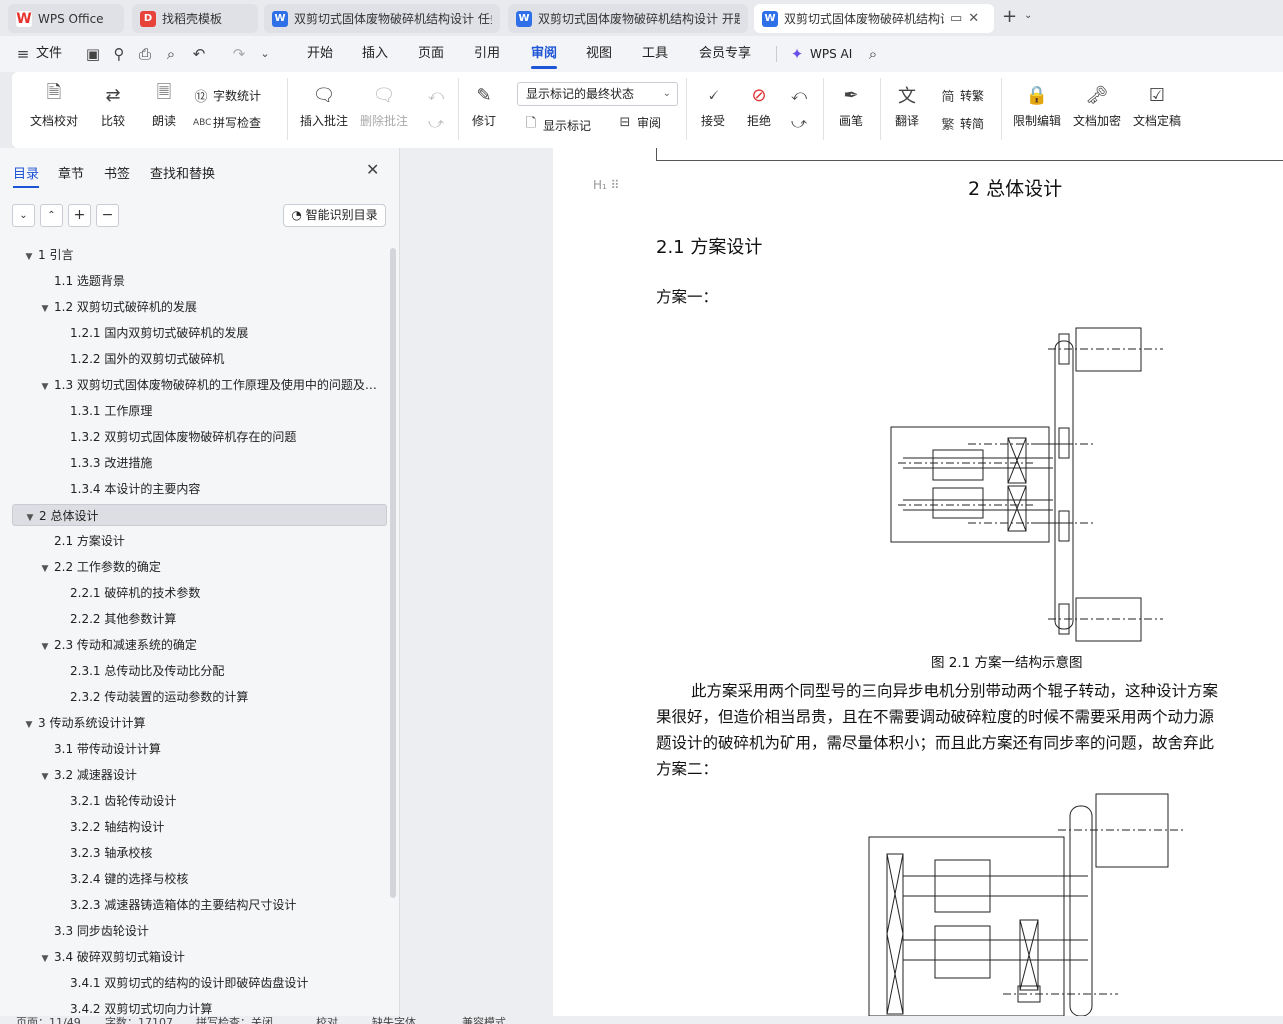  What do you see at coordinates (113, 105) in the screenshot?
I see `compare-button: ⇄ 比较` at bounding box center [113, 105].